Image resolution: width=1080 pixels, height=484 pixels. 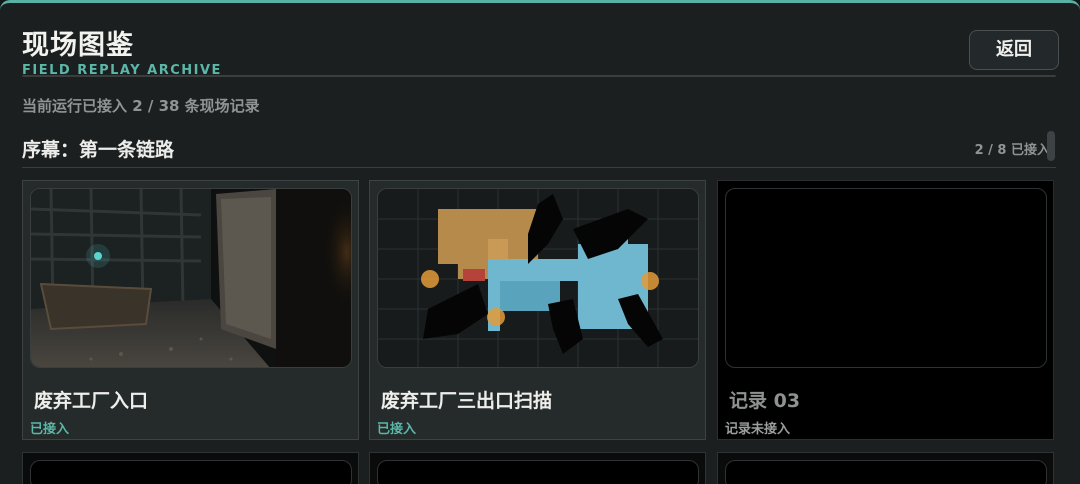 I want to click on factory-map-image, so click(x=538, y=278).